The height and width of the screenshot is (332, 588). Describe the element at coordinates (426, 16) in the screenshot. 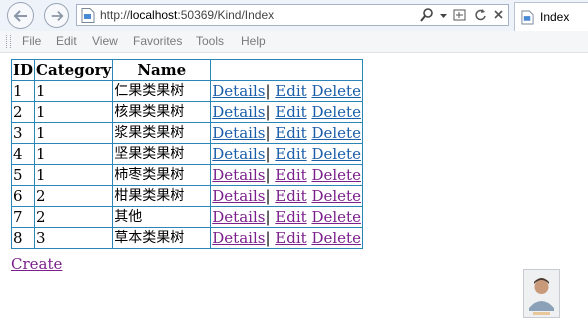

I see `search-icon` at that location.